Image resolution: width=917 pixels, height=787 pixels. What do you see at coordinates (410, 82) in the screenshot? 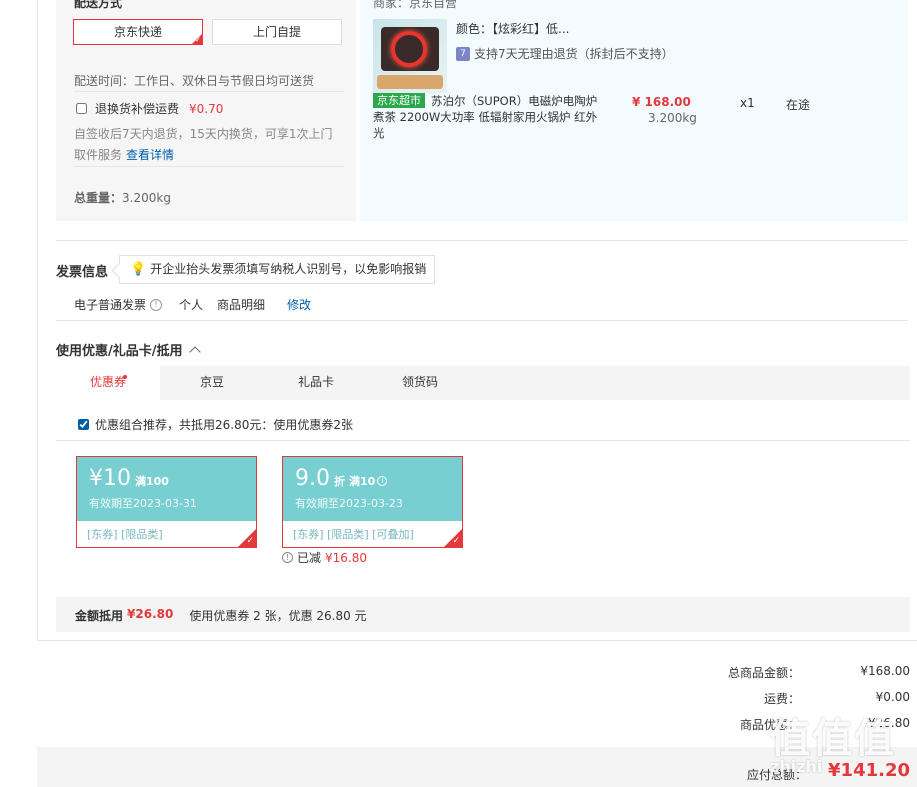
I see `product-image-food` at bounding box center [410, 82].